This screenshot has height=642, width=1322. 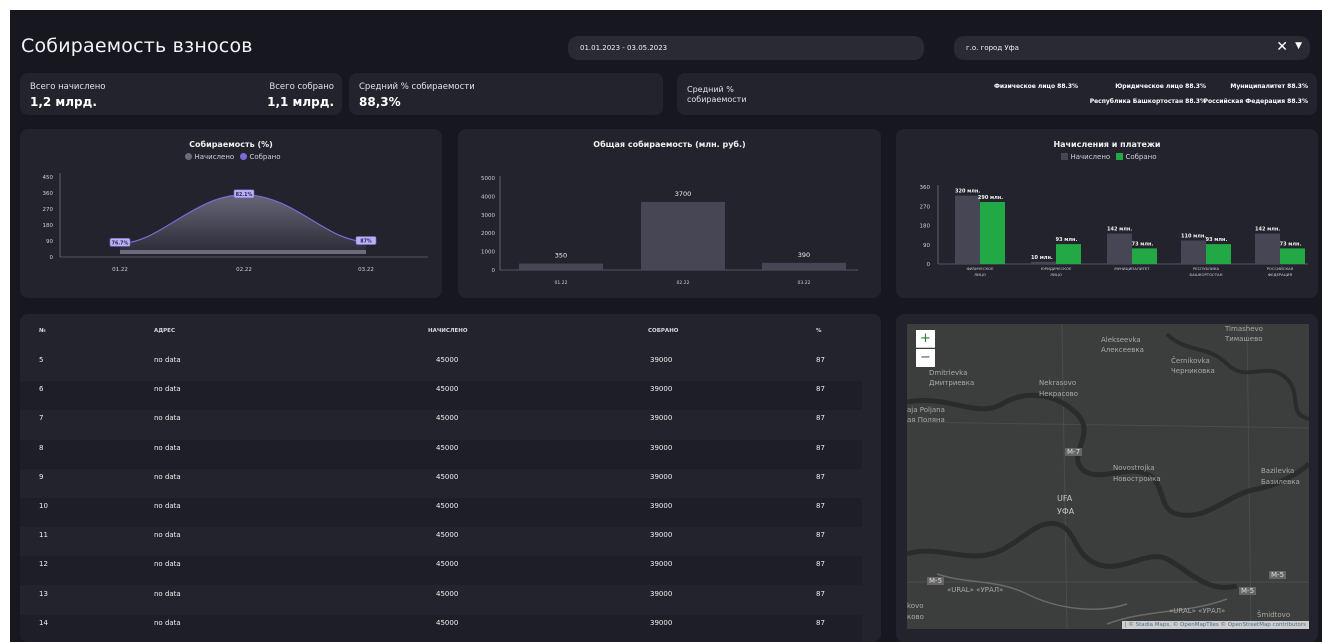 What do you see at coordinates (926, 246) in the screenshot?
I see `y-tick-label: 90` at bounding box center [926, 246].